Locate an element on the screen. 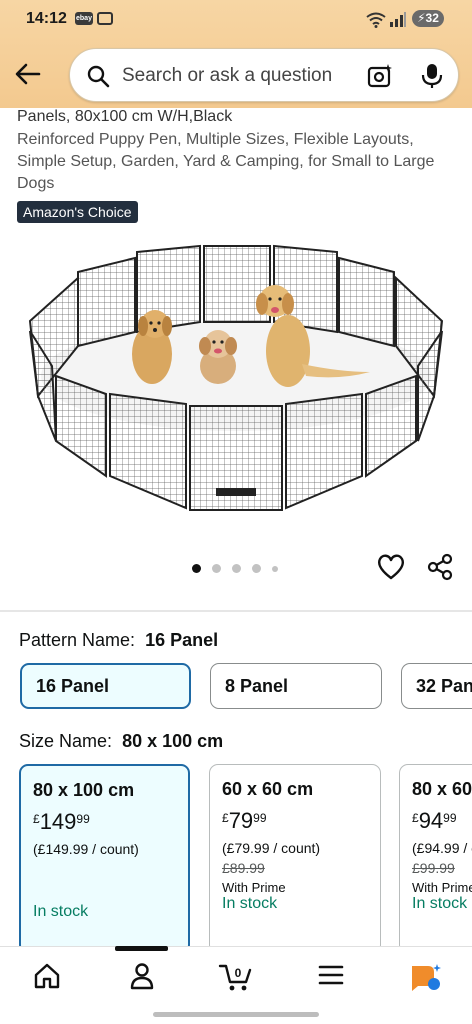 The image size is (472, 1024). home-gesture-bar is located at coordinates (236, 1014).